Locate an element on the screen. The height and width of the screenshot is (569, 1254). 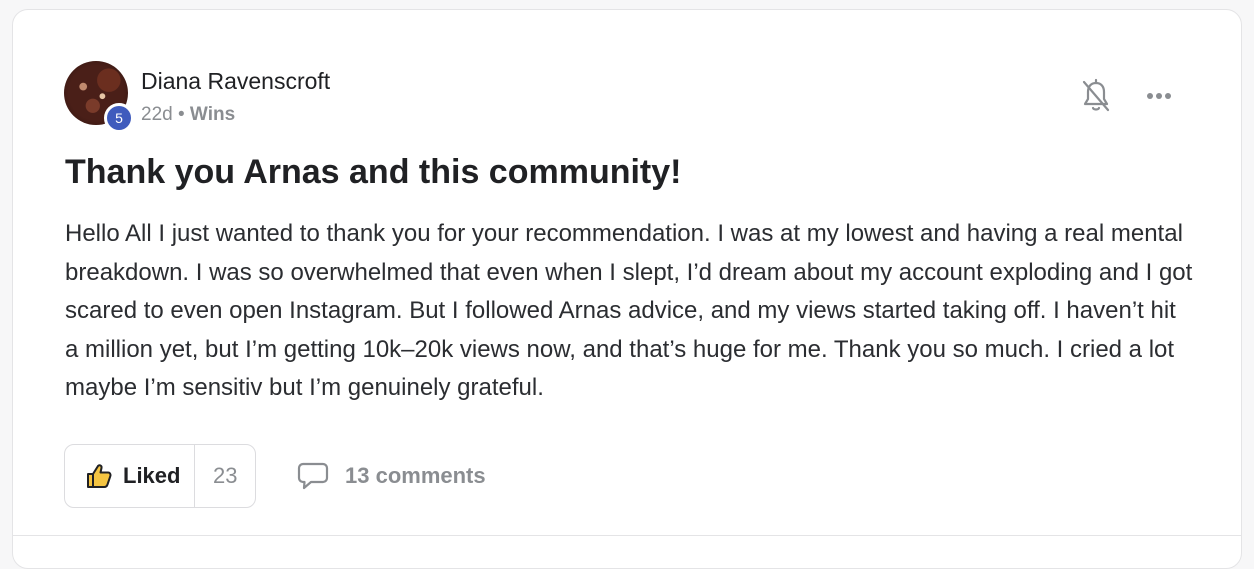
bell-icon is located at coordinates (1096, 96).